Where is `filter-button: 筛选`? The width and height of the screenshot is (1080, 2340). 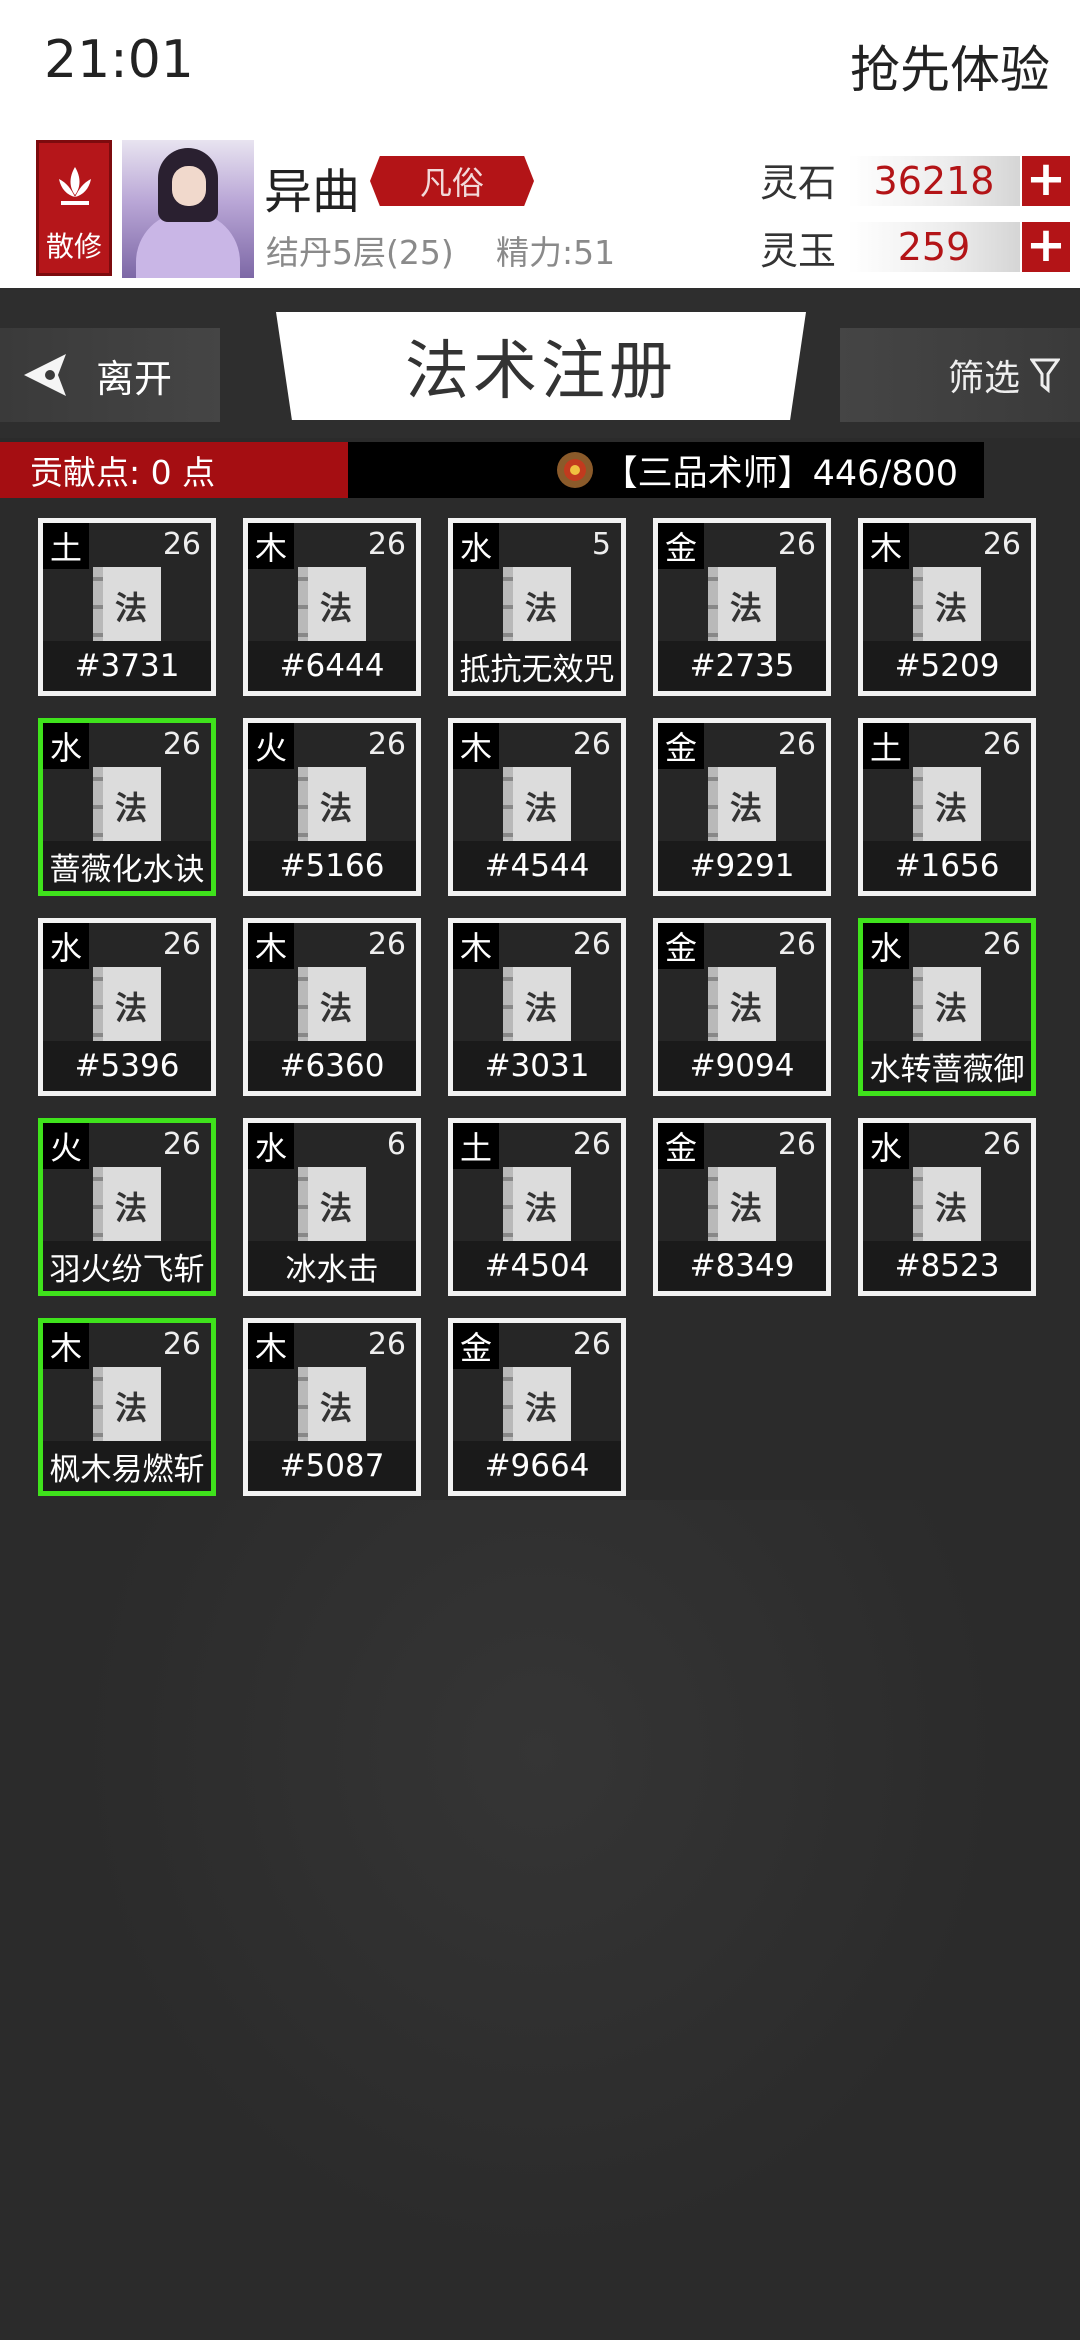 filter-button: 筛选 is located at coordinates (960, 375).